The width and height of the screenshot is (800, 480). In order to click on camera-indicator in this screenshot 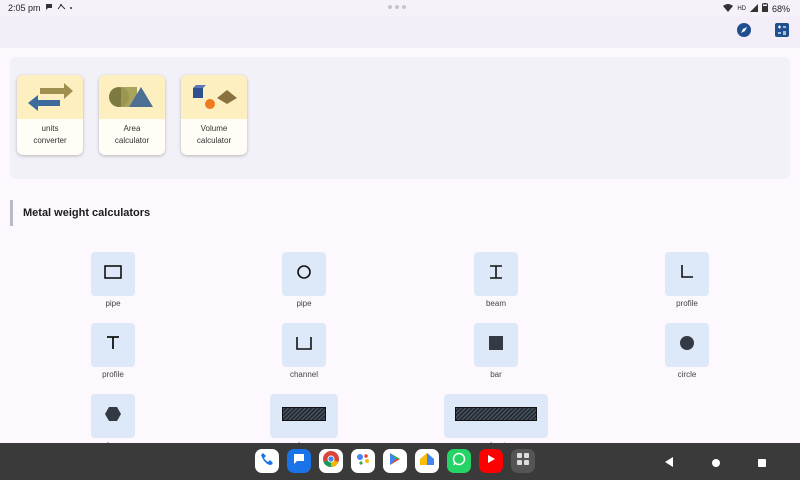, I will do `click(397, 7)`.